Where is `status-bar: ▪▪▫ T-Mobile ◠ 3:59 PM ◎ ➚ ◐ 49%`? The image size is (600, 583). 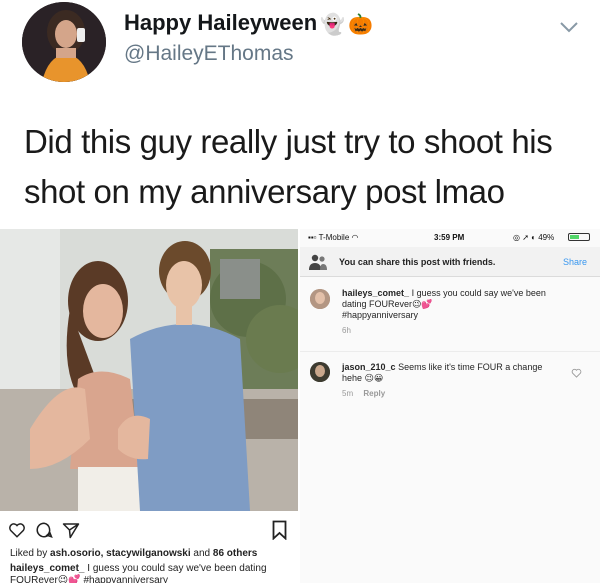
status-bar: ▪▪▫ T-Mobile ◠ 3:59 PM ◎ ➚ ◐ 49% is located at coordinates (450, 237).